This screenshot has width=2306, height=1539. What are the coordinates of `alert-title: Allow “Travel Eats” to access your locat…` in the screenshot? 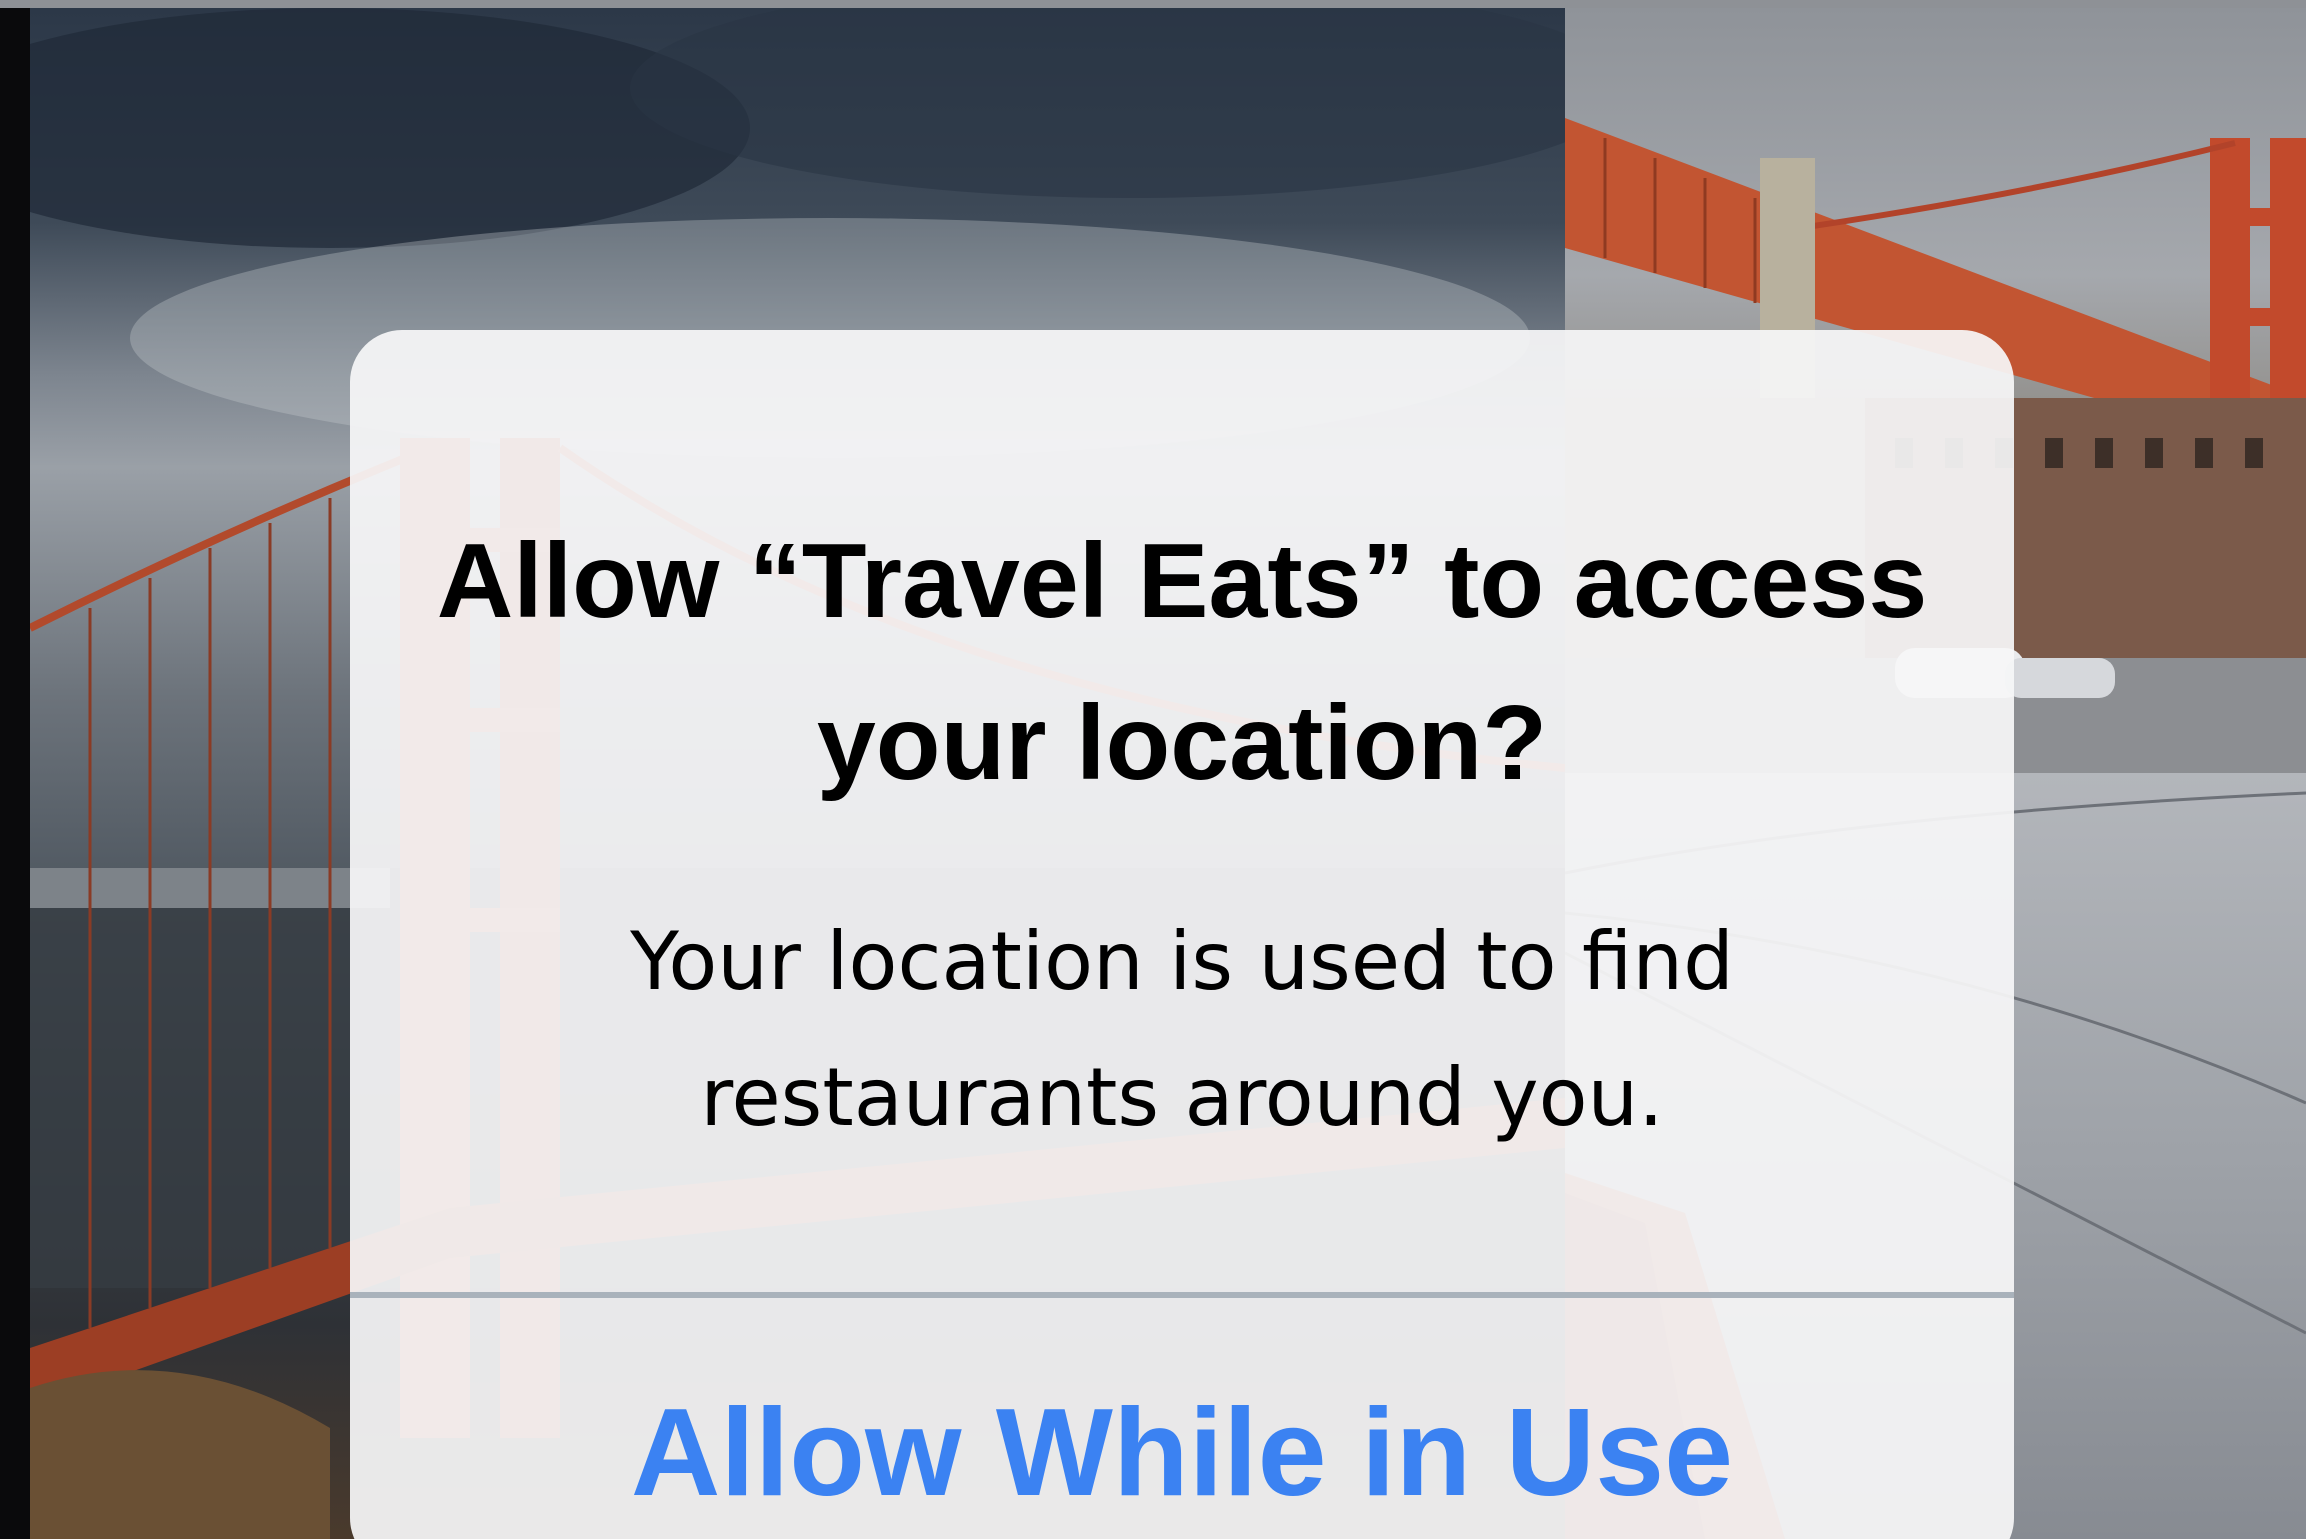 It's located at (1182, 662).